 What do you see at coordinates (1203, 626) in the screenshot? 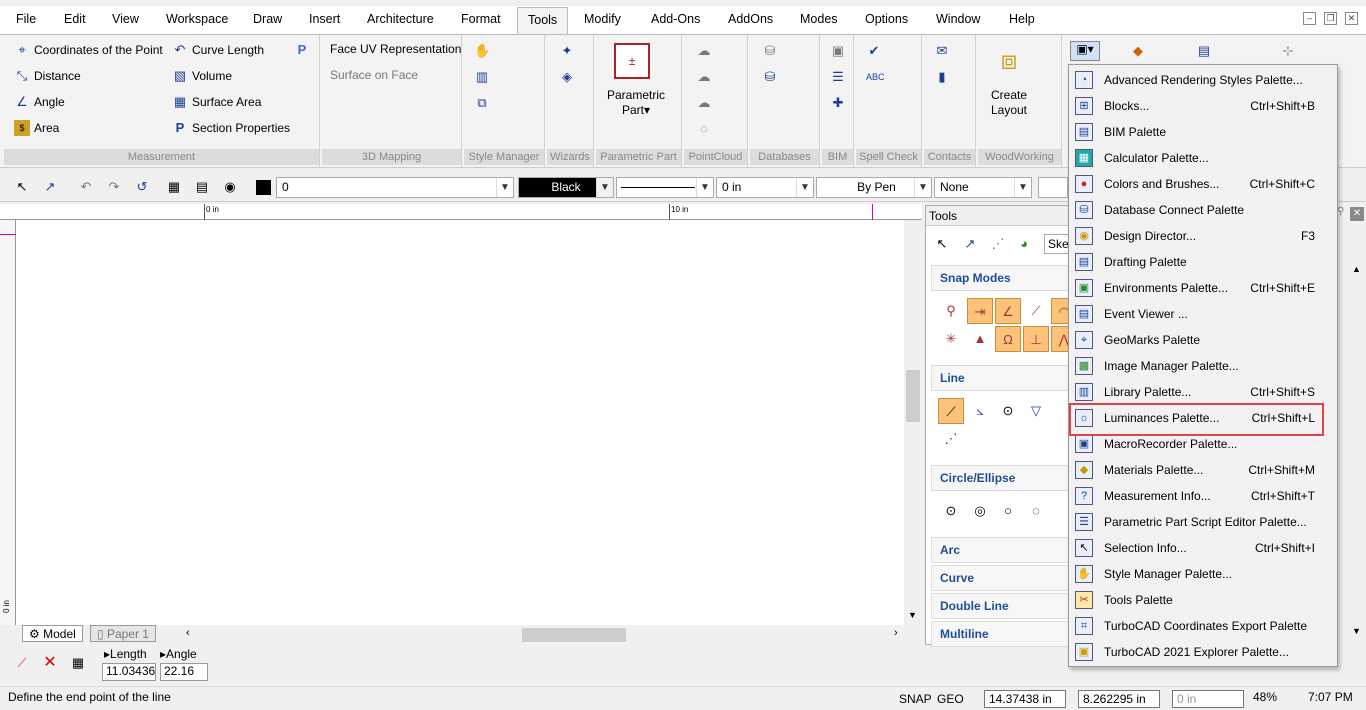
I see `menu-item-coordinates-export: ⌗ TurboCAD Coordinates Export Palette` at bounding box center [1203, 626].